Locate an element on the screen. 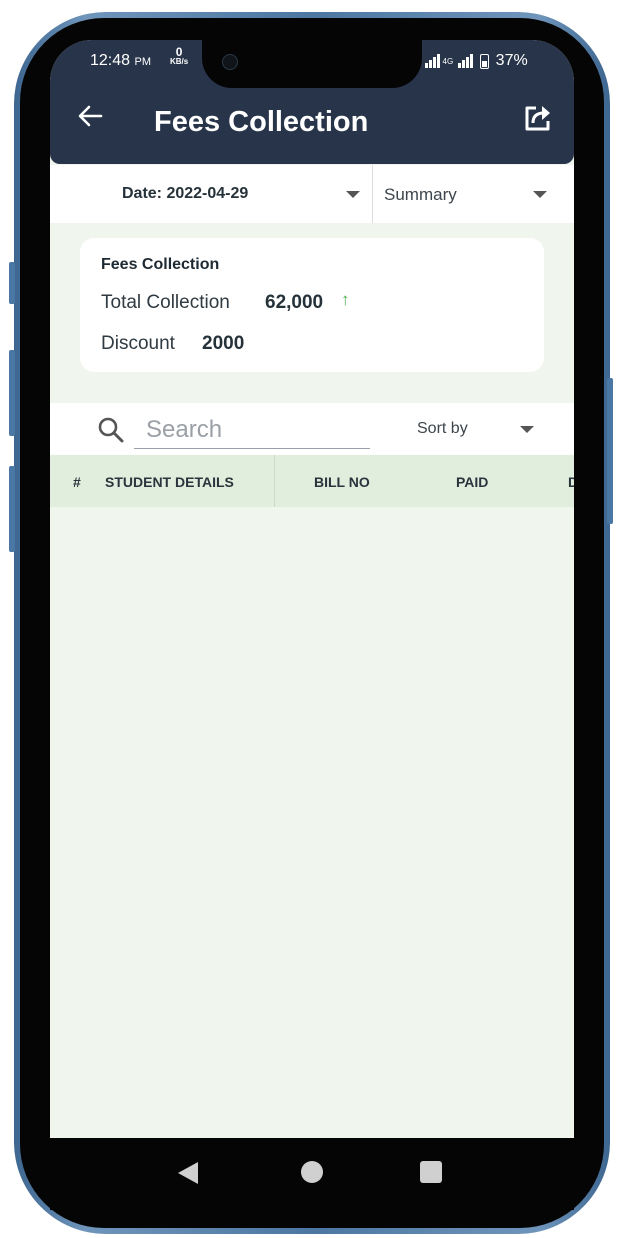 This screenshot has height=1238, width=624. filter-bar: Date: 2022-04-29 Summary is located at coordinates (312, 194).